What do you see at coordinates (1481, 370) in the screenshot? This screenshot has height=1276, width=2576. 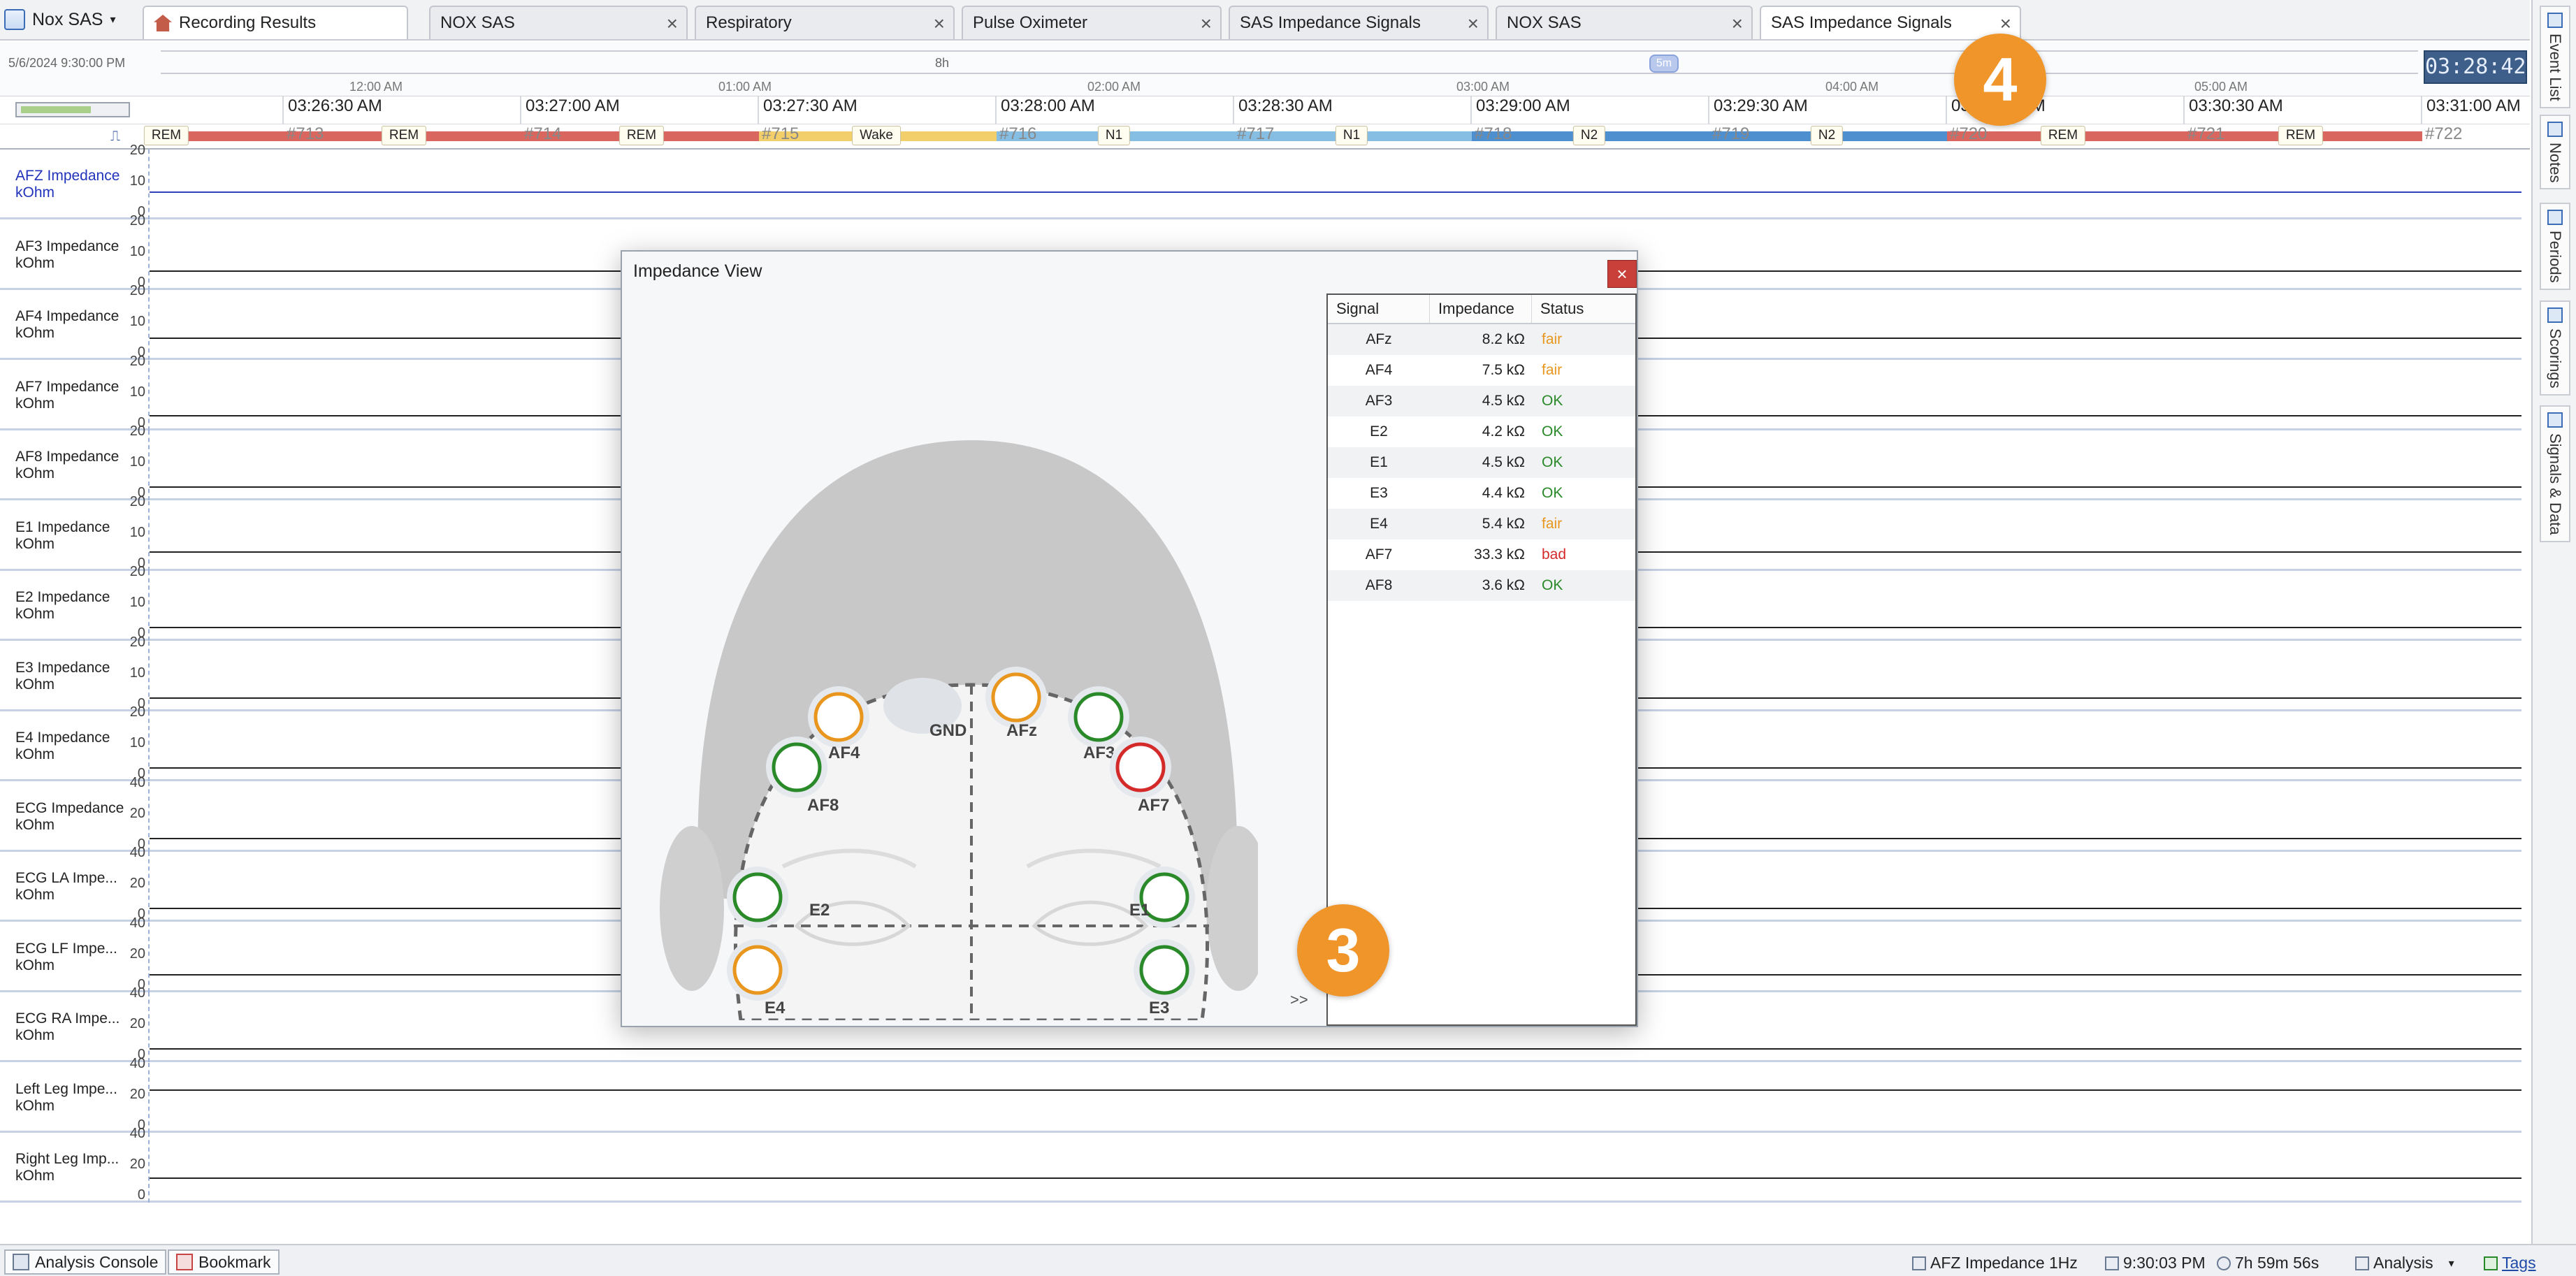 I see `table-row: AF4 7.5 kΩ fair` at bounding box center [1481, 370].